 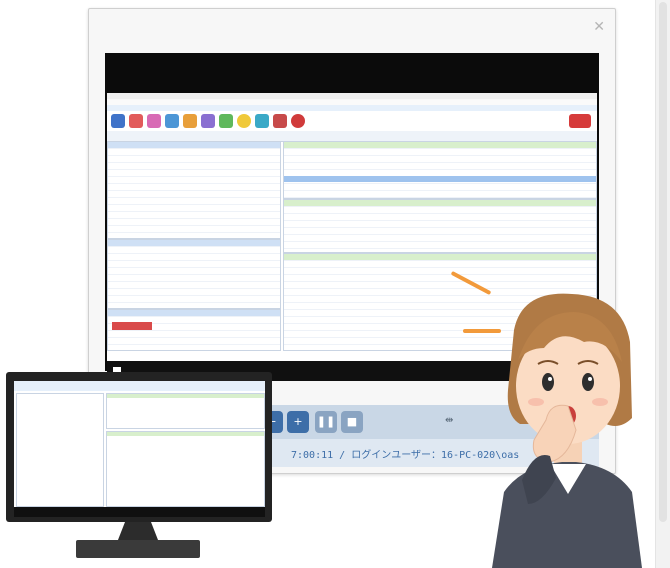 I want to click on monitor-screen, so click(x=139, y=449).